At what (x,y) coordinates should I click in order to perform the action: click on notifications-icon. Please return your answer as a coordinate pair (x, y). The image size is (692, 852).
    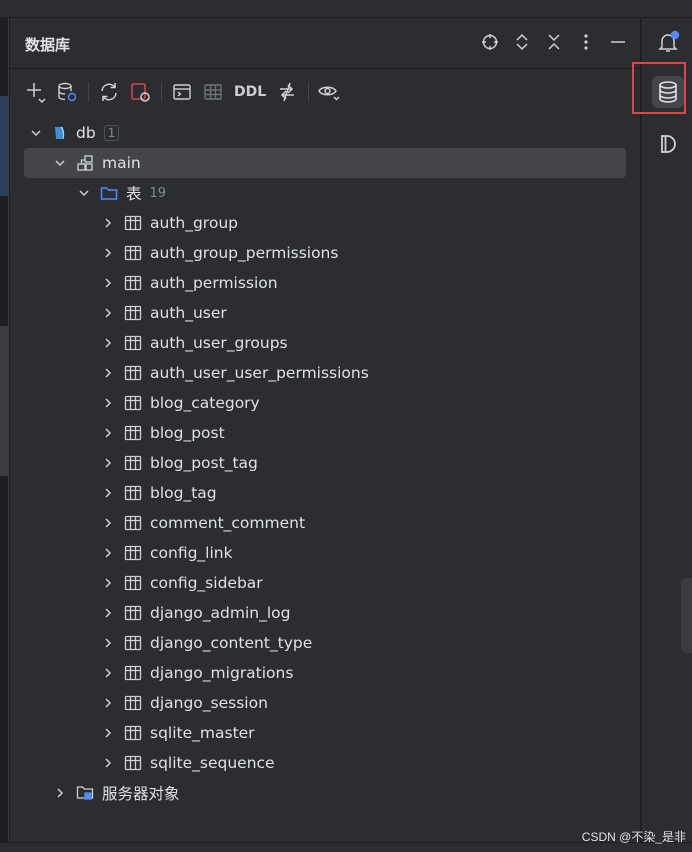
    Looking at the image, I should click on (668, 42).